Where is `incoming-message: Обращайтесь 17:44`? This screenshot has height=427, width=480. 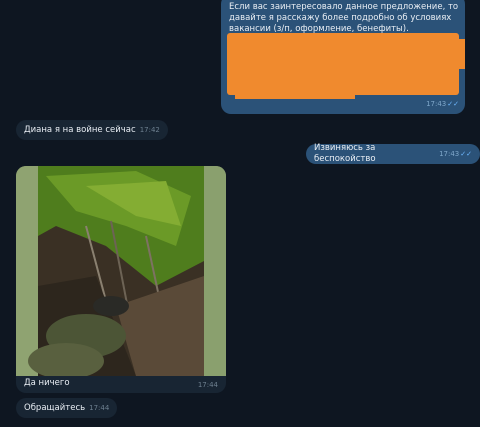 incoming-message: Обращайтесь 17:44 is located at coordinates (67, 408).